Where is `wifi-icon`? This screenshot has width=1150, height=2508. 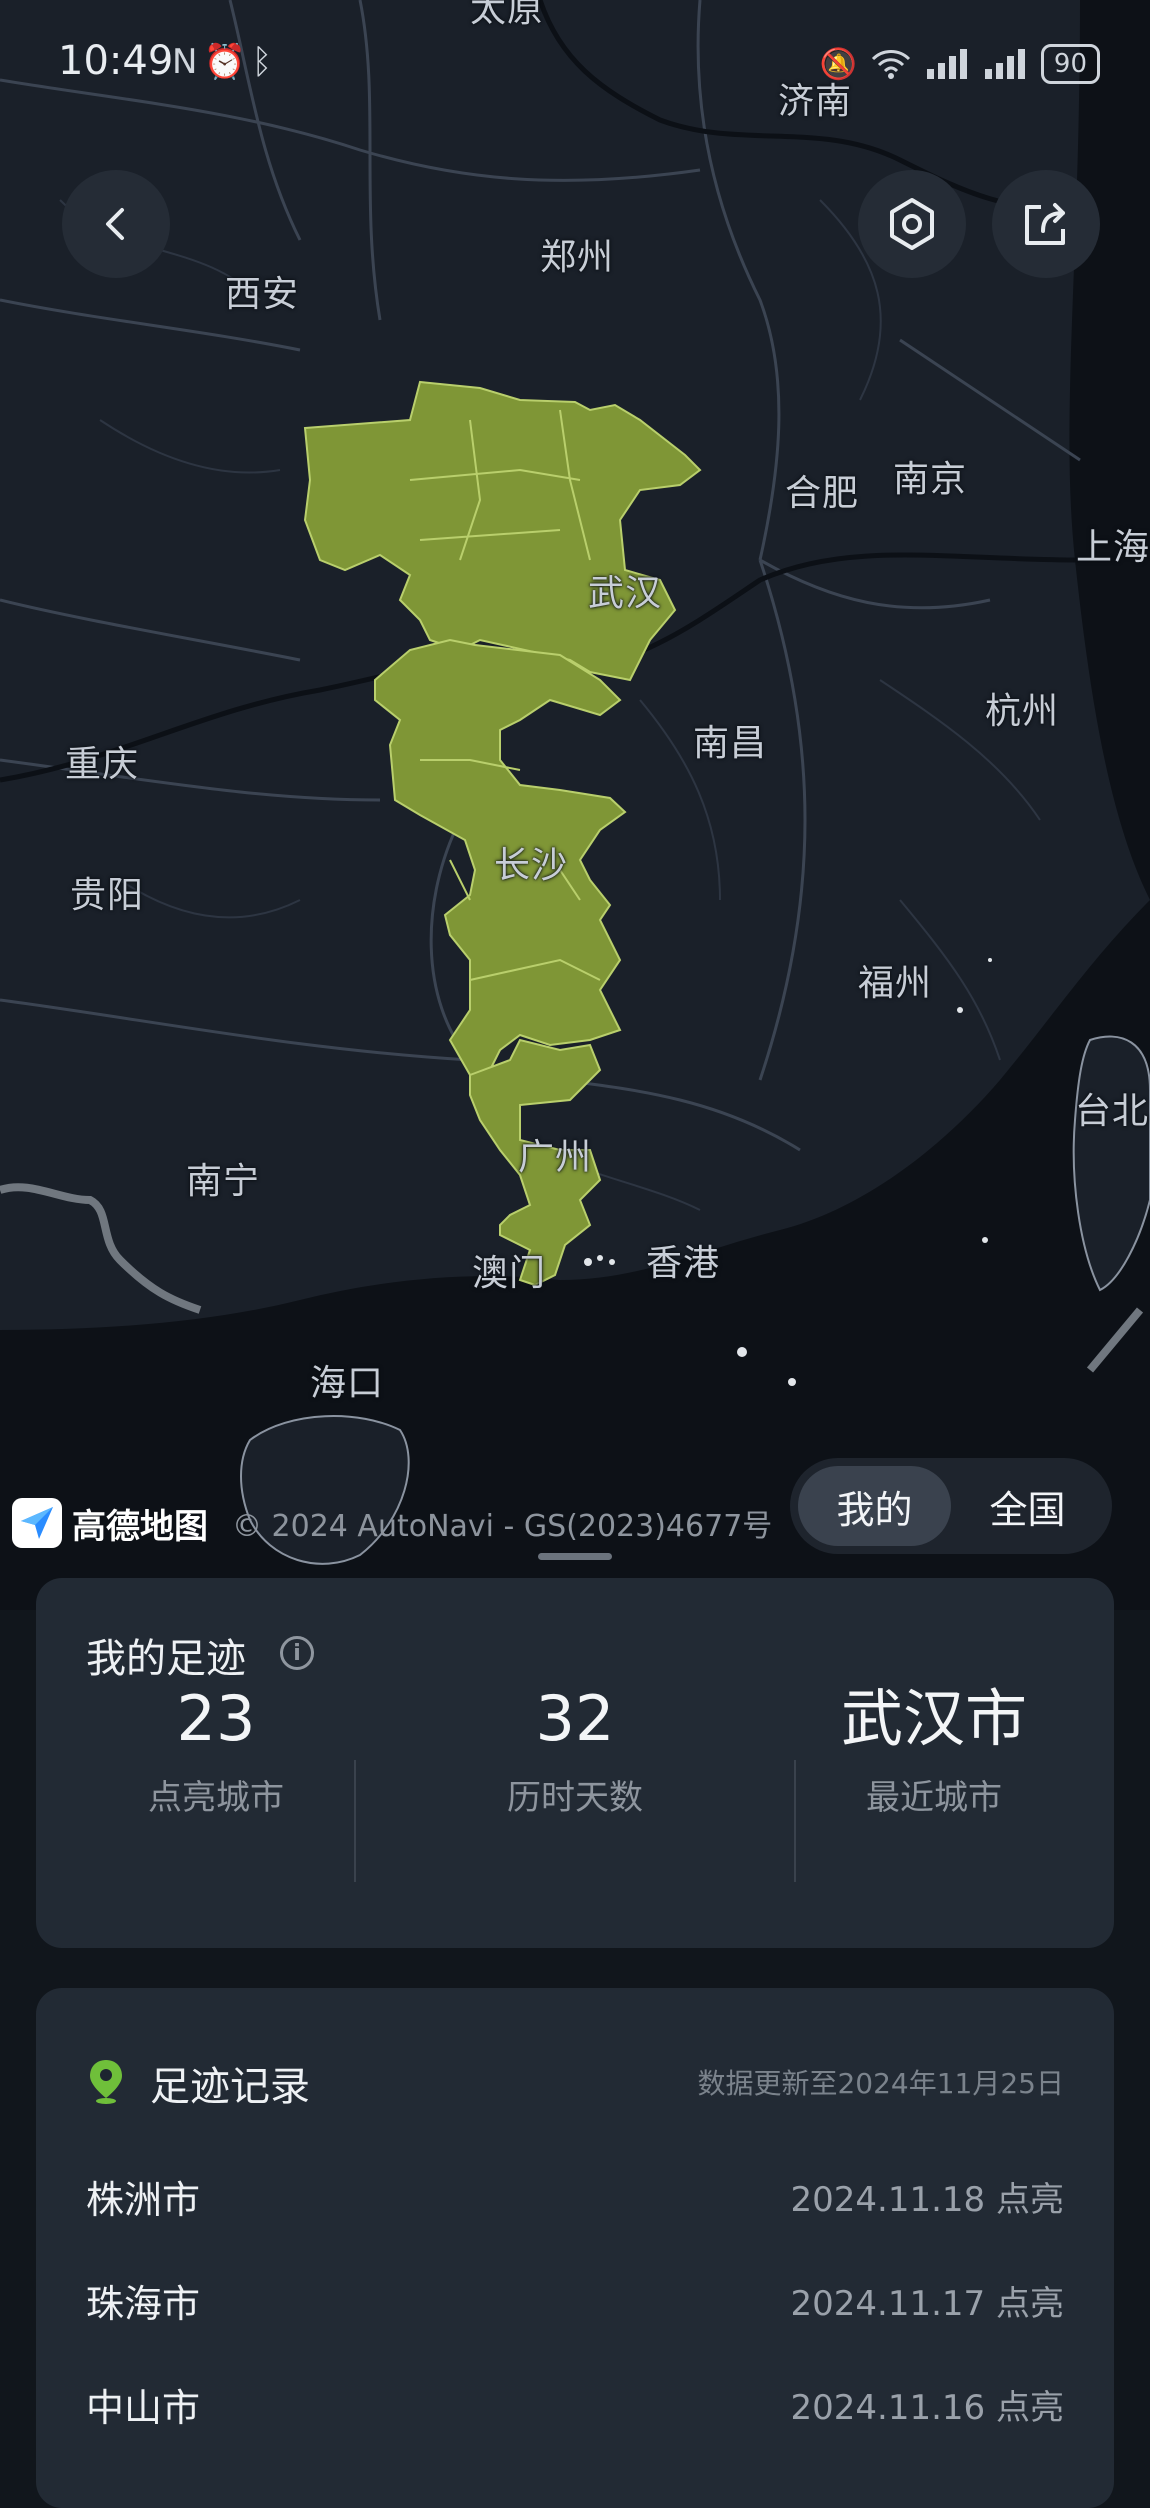
wifi-icon is located at coordinates (890, 64).